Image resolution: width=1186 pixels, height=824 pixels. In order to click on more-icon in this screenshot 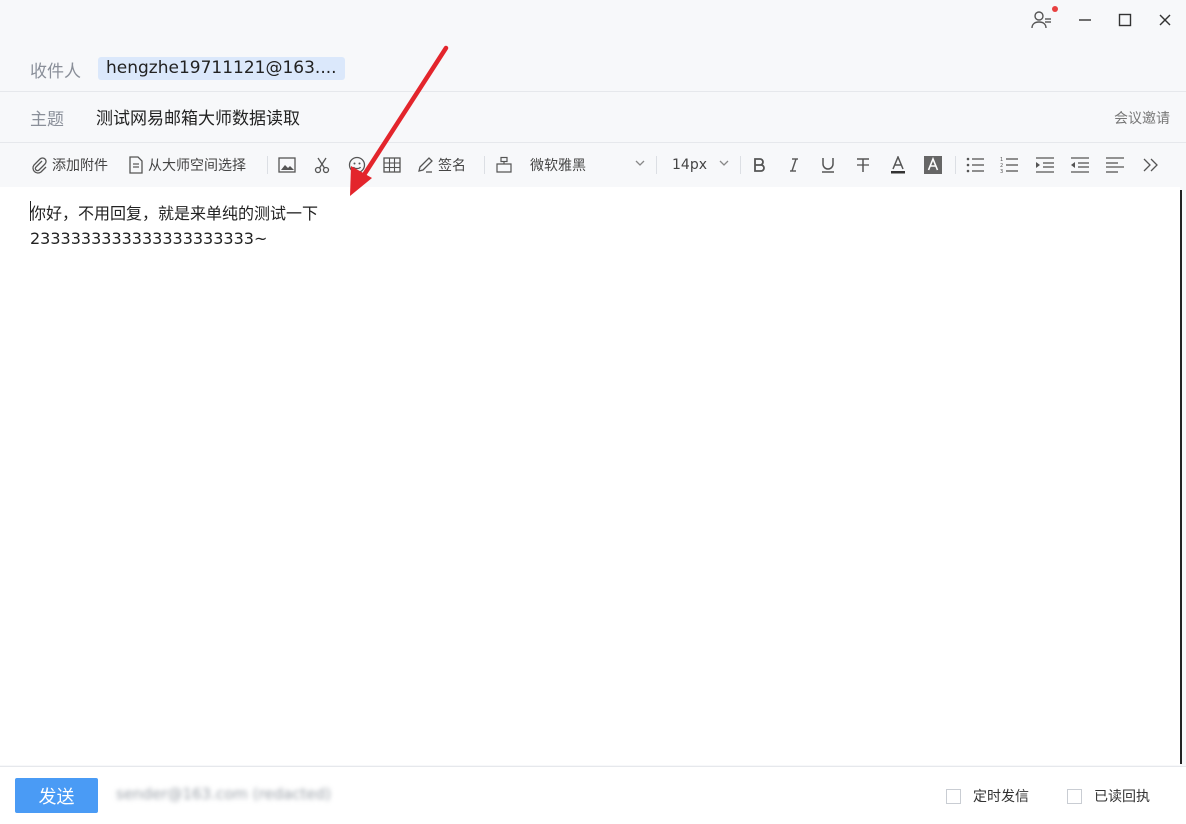, I will do `click(1151, 165)`.